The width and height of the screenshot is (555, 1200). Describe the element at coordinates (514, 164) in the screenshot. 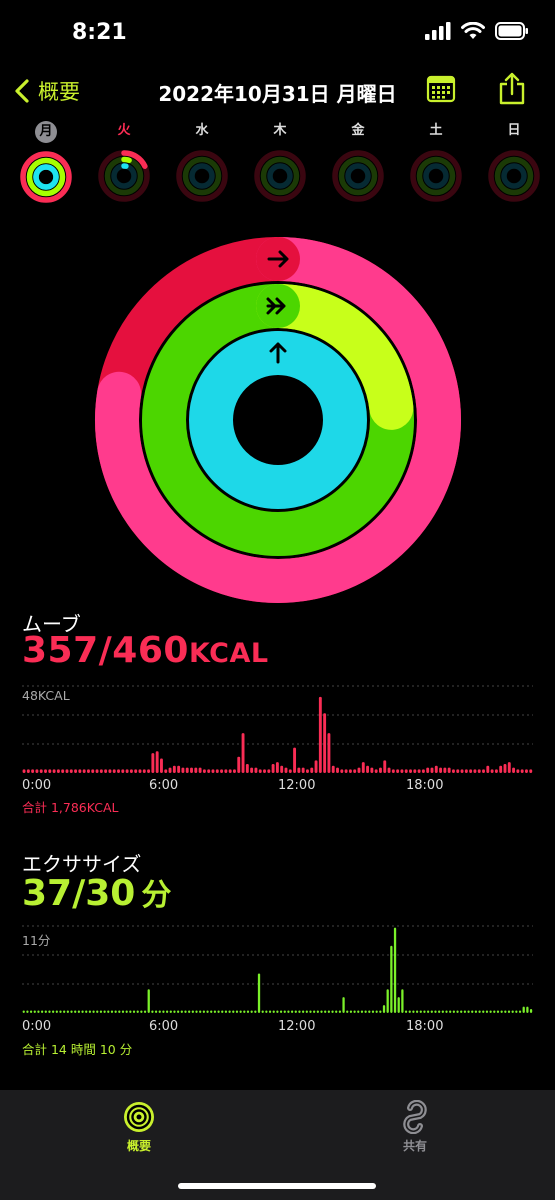

I see `day-6: 日` at that location.